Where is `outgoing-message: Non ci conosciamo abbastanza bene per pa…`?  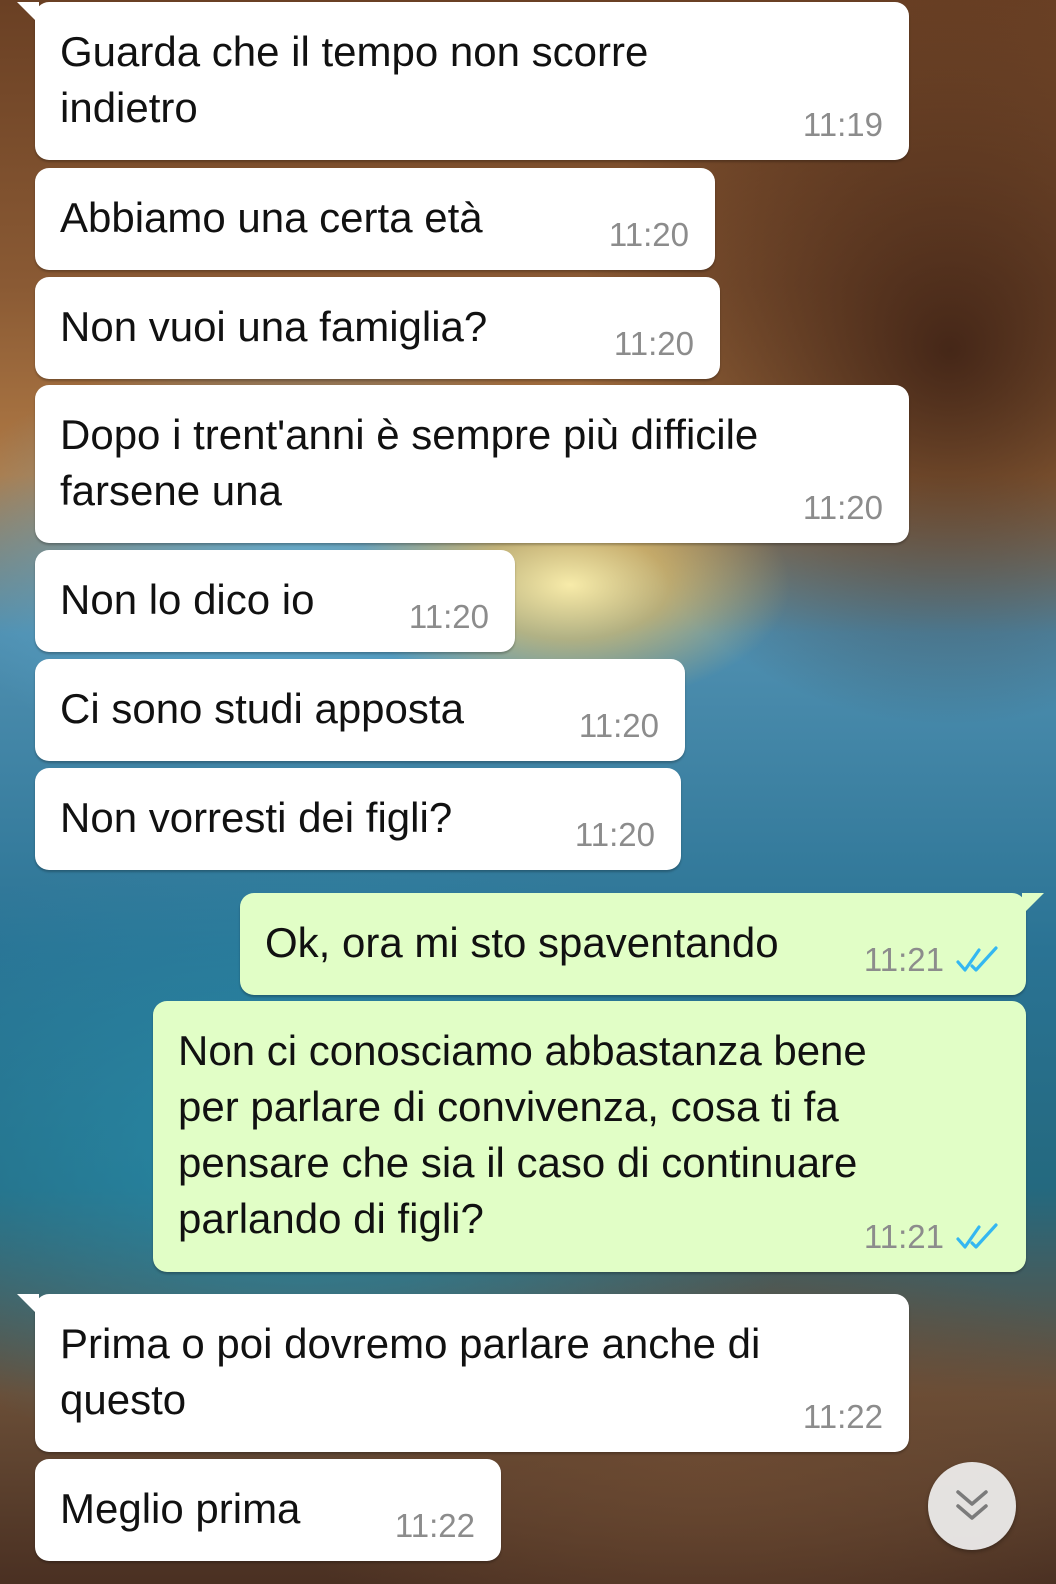 outgoing-message: Non ci conosciamo abbastanza bene per pa… is located at coordinates (589, 1136).